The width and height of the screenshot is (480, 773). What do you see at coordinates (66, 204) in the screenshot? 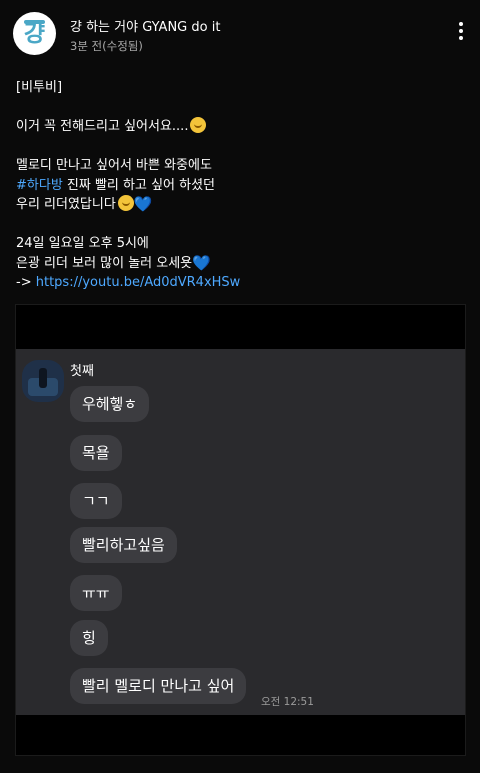
I see `post-line-text: 우리 리더였답니다` at bounding box center [66, 204].